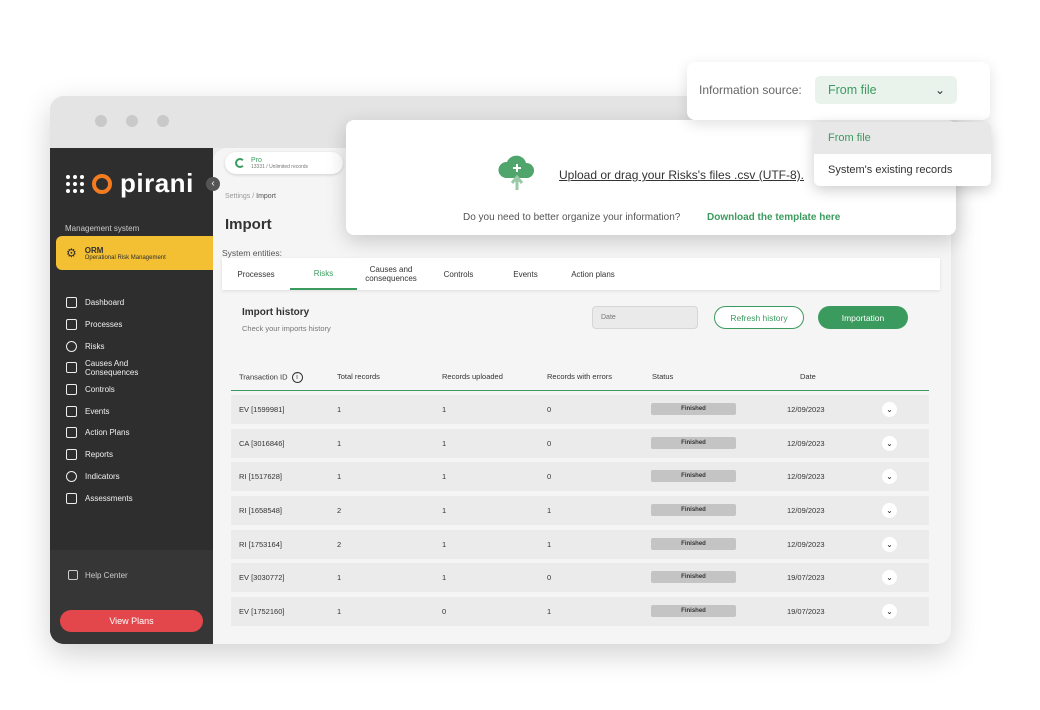  What do you see at coordinates (112, 367) in the screenshot?
I see `sidebar-item-label: Causes And Consequences` at bounding box center [112, 367].